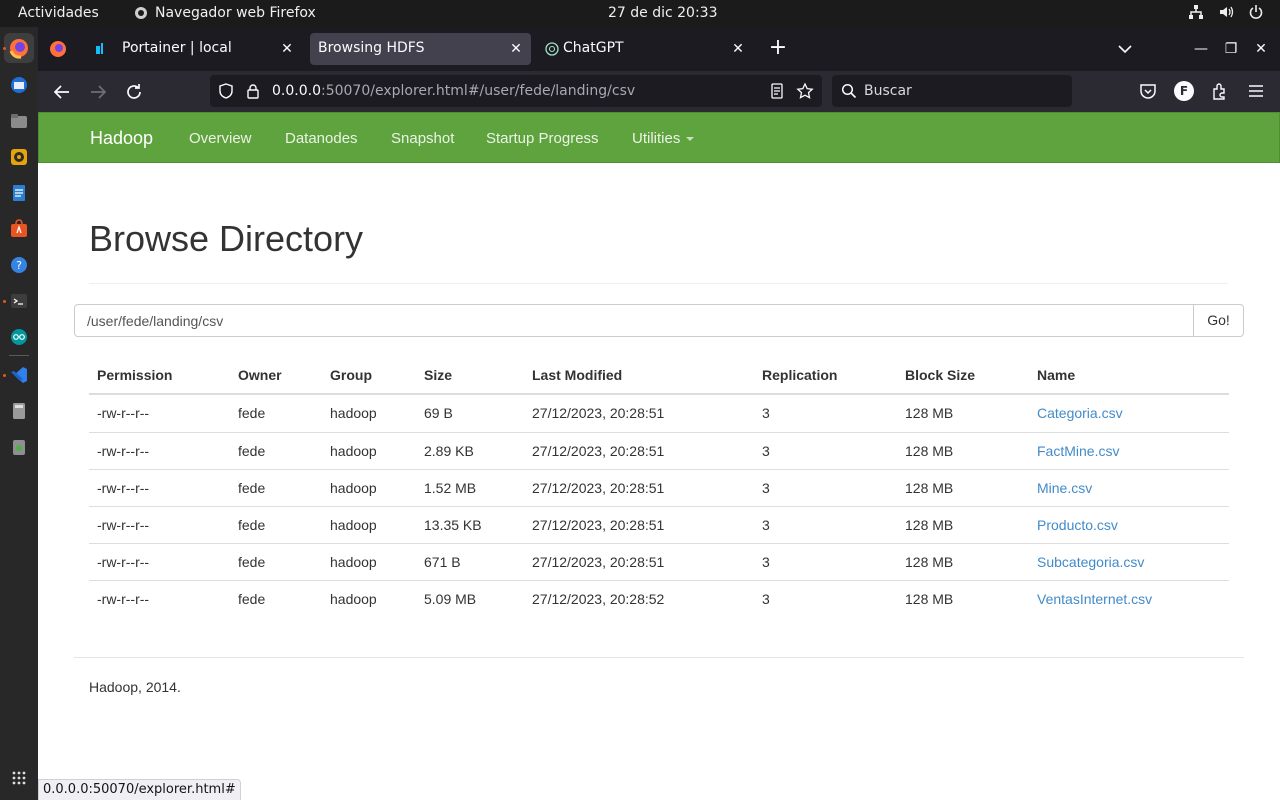  Describe the element at coordinates (449, 451) in the screenshot. I see `table-cell: 2.89 KB` at that location.